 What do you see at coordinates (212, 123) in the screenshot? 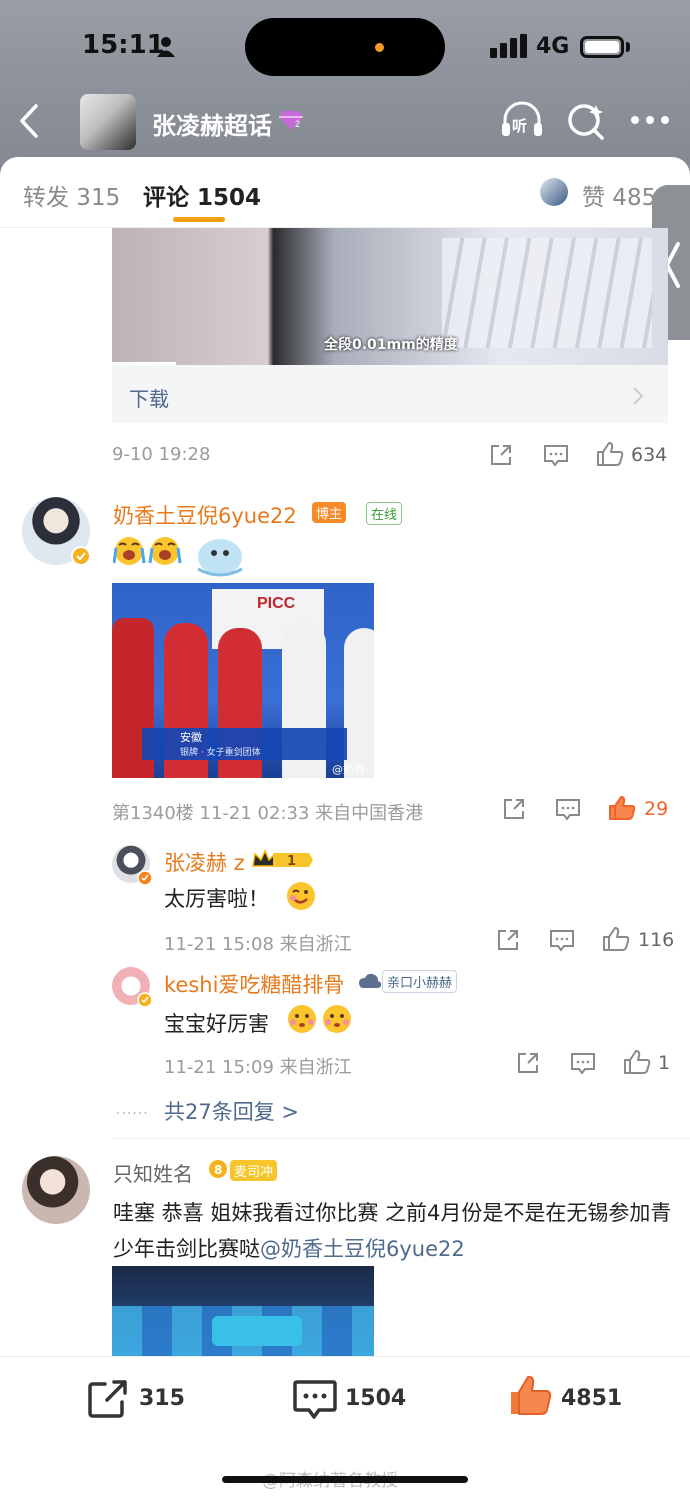
I see `page-title: 张凌赫超话` at bounding box center [212, 123].